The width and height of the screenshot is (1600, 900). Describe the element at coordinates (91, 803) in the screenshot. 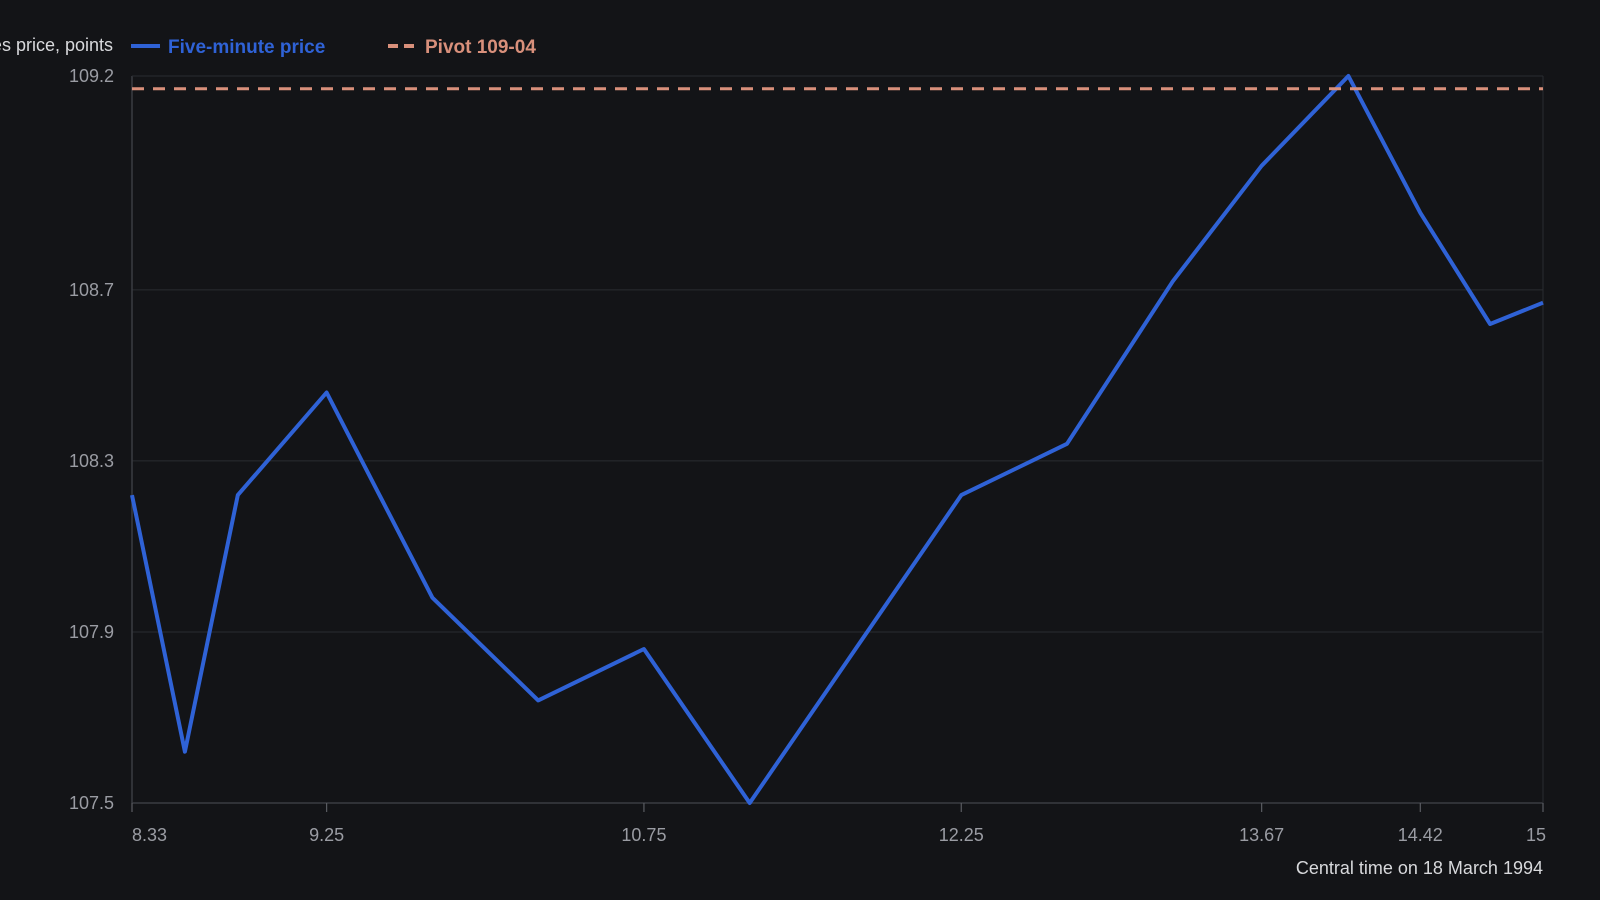

I see `y-tick-label: 107.5` at that location.